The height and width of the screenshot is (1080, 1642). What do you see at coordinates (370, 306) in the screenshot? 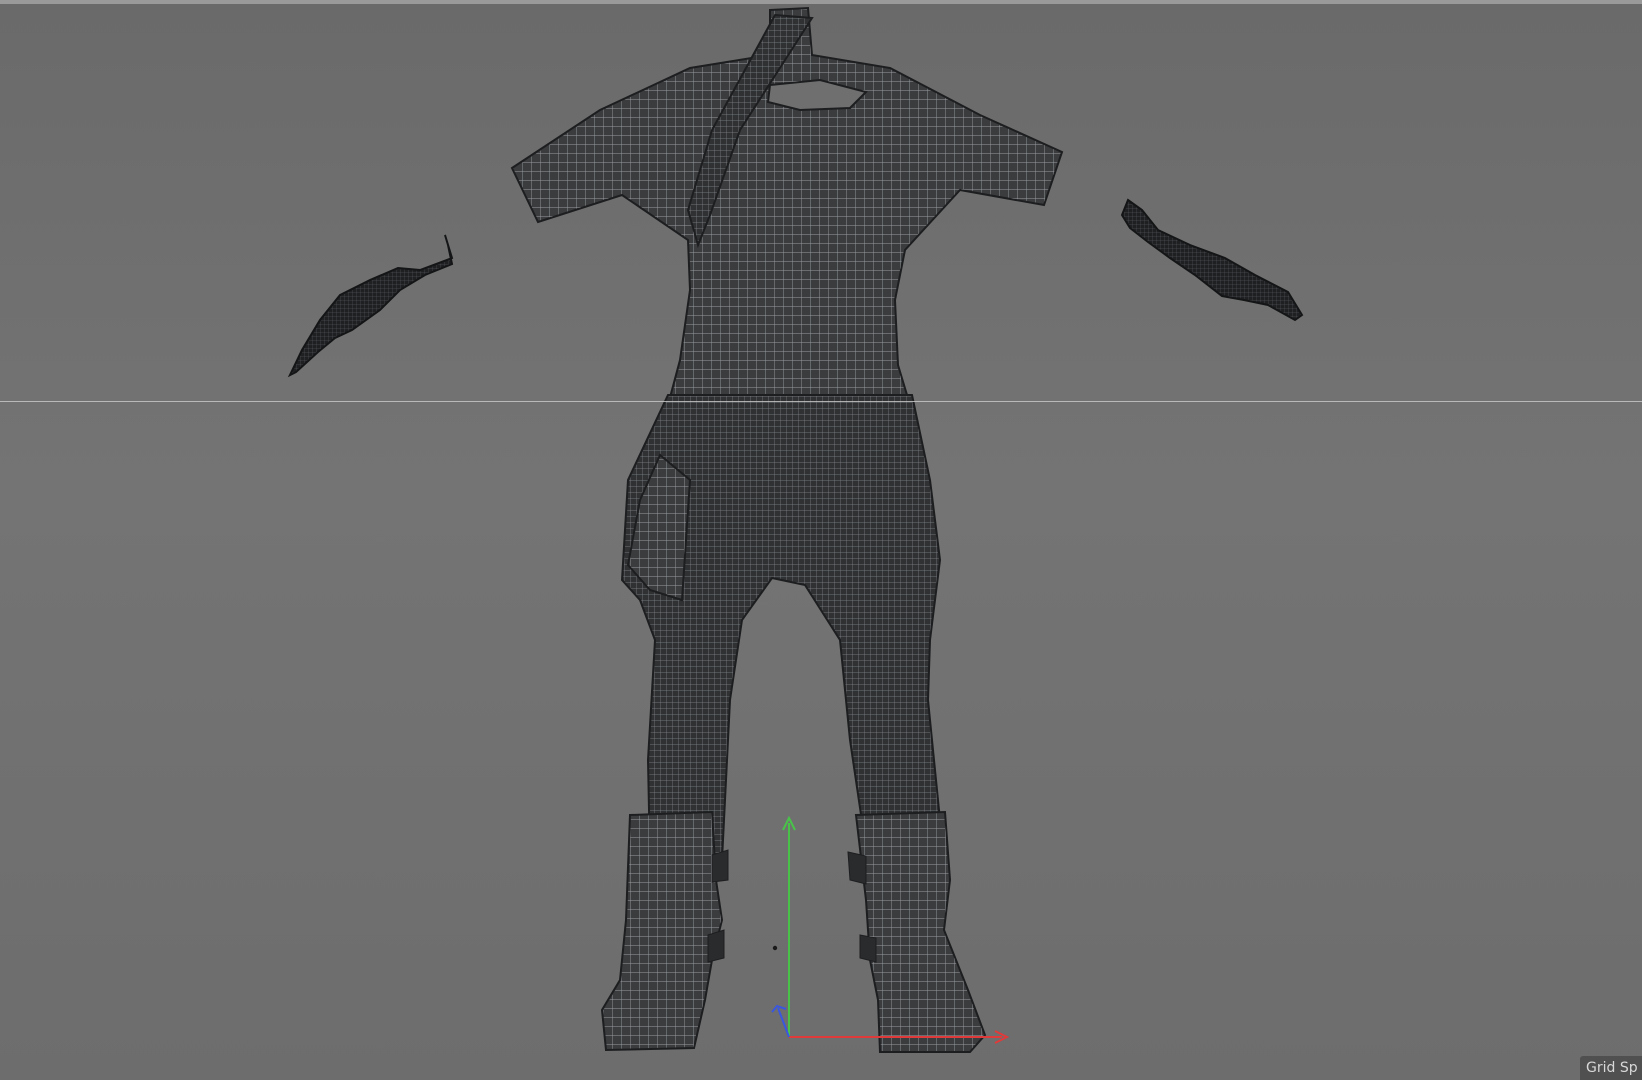
I see `mesh-left-glove` at bounding box center [370, 306].